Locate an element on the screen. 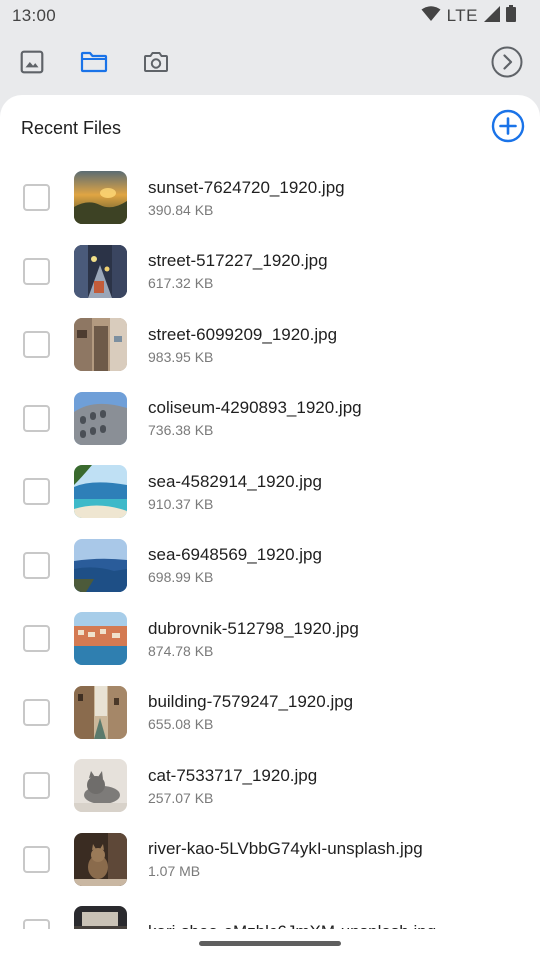  status-icons: LTE is located at coordinates (468, 16).